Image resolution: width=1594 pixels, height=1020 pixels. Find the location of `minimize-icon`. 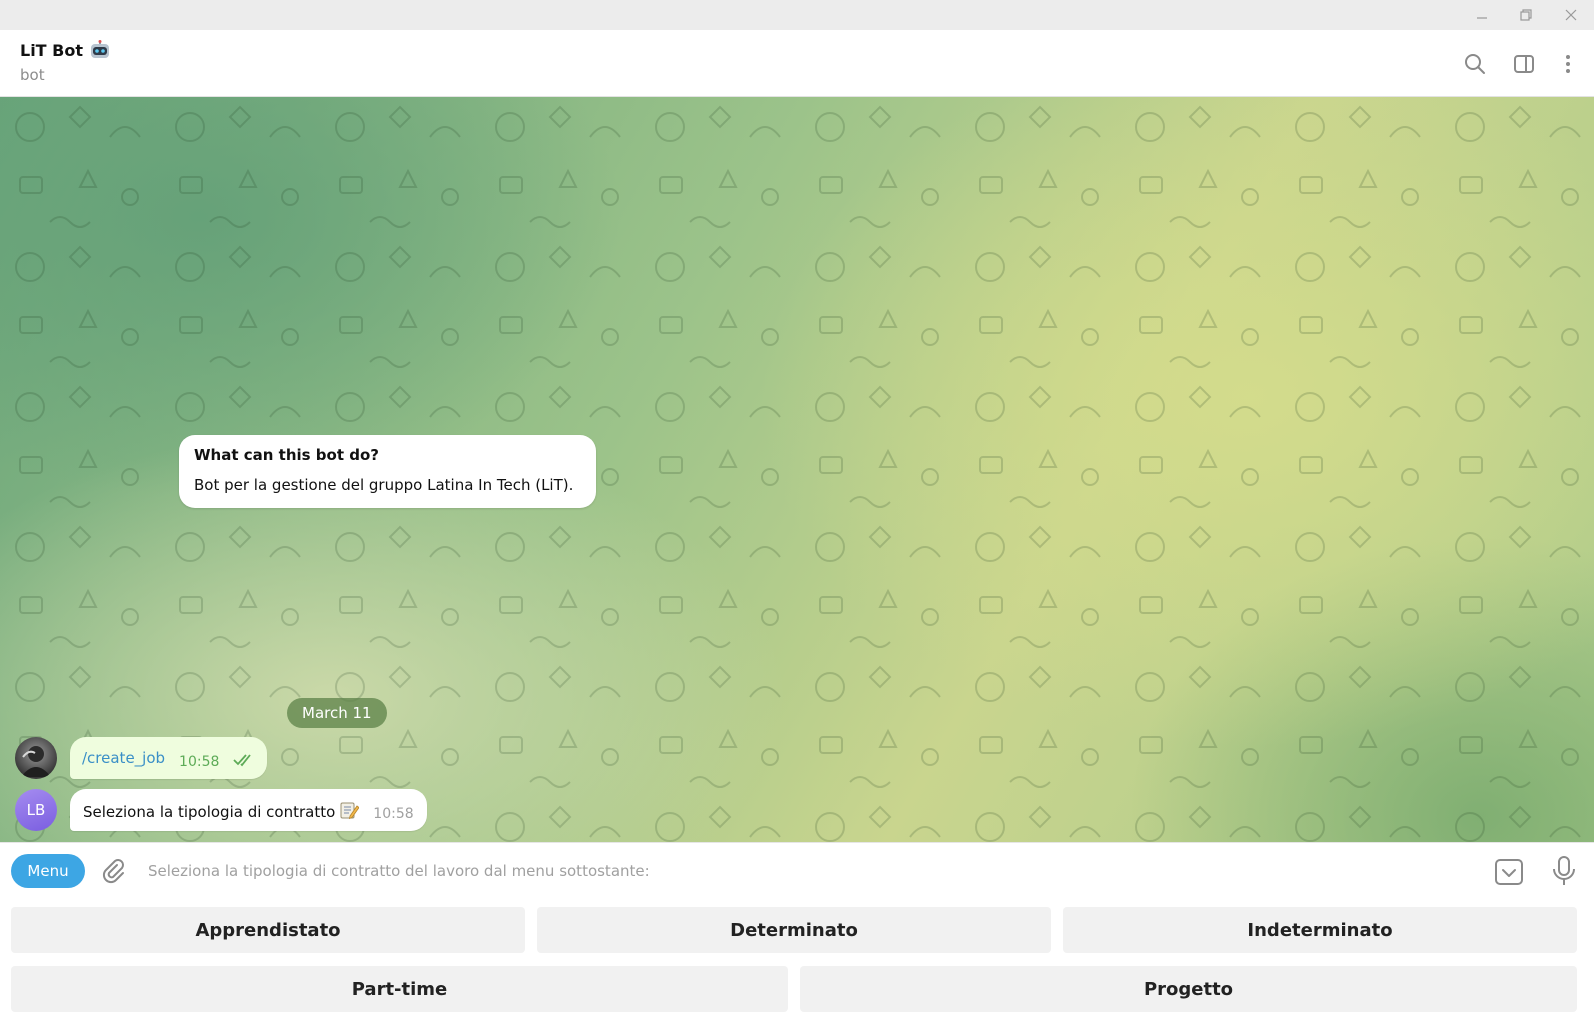

minimize-icon is located at coordinates (1482, 18).